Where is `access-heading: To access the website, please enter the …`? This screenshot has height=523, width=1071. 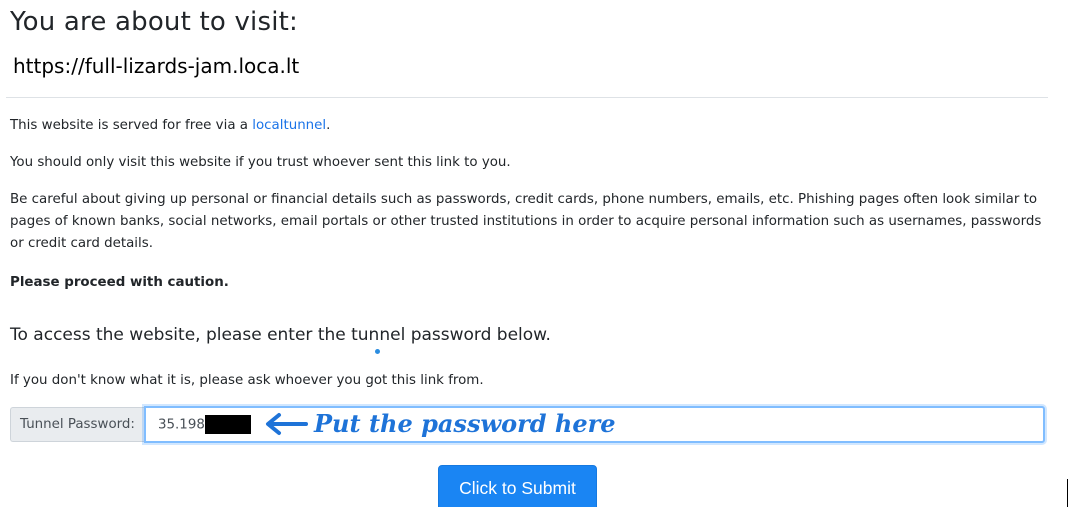 access-heading: To access the website, please enter the … is located at coordinates (280, 335).